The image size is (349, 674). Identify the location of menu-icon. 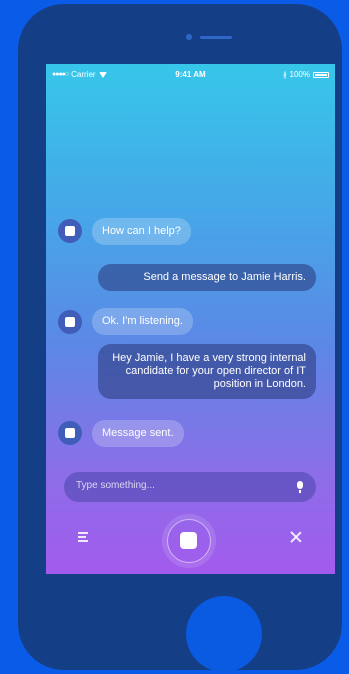
(83, 537).